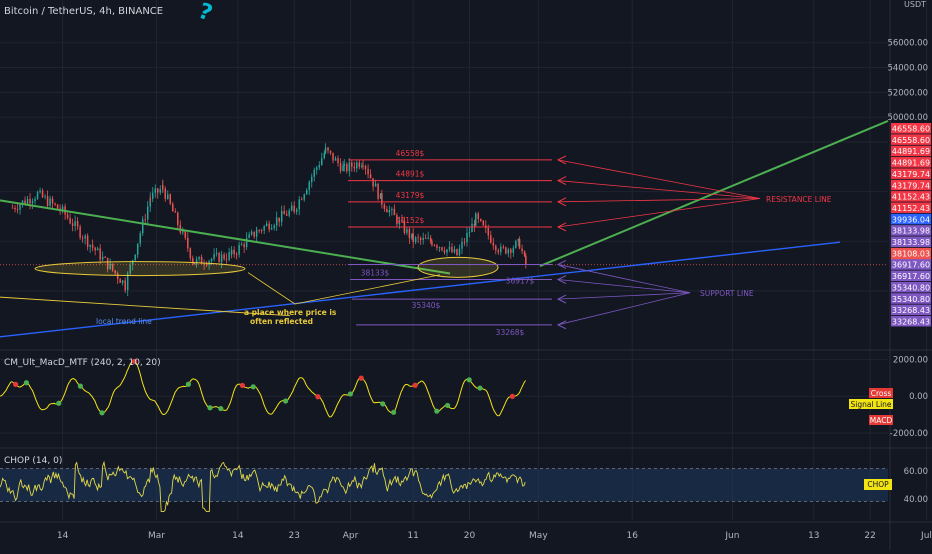 The width and height of the screenshot is (932, 554). I want to click on reflection-zone-right, so click(458, 267).